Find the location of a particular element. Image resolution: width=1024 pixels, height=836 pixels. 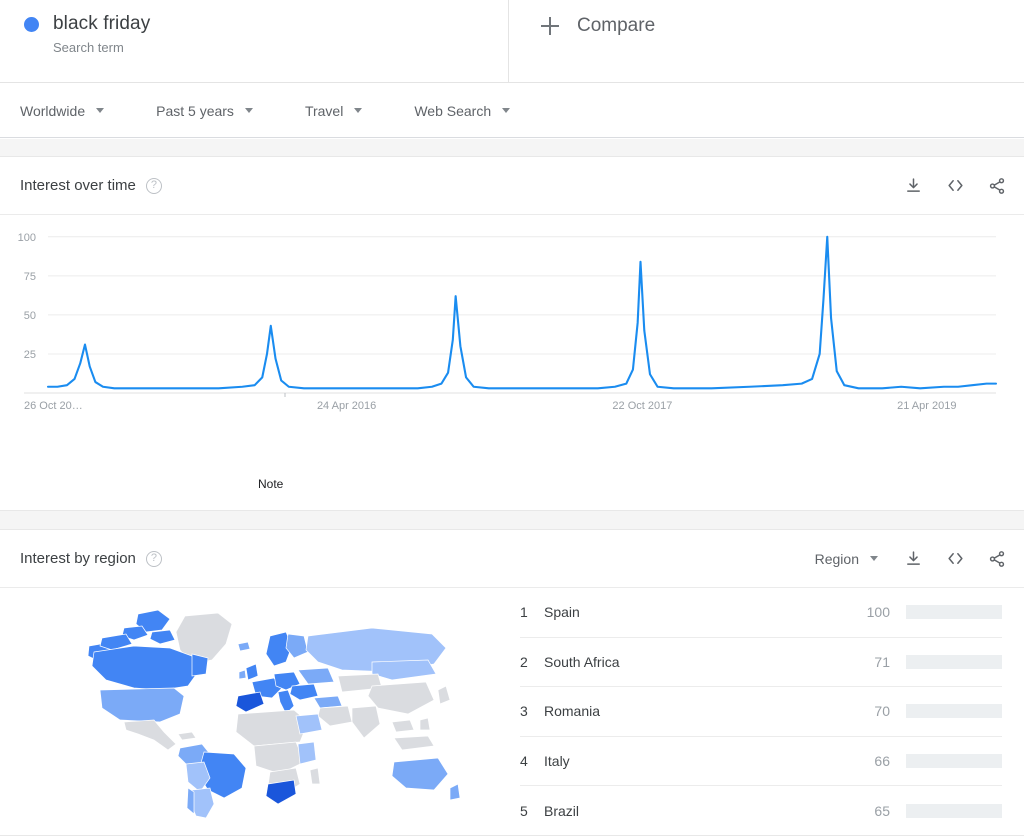

interest-by-region-title: Interest by region is located at coordinates (78, 558).